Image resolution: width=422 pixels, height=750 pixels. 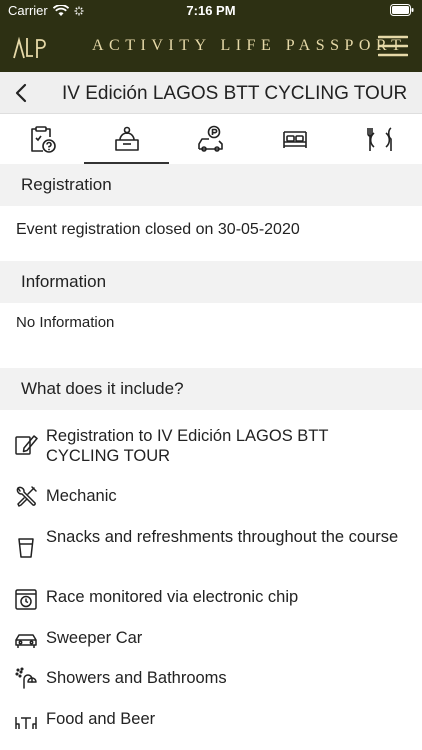 I want to click on tab-parking, so click(x=211, y=139).